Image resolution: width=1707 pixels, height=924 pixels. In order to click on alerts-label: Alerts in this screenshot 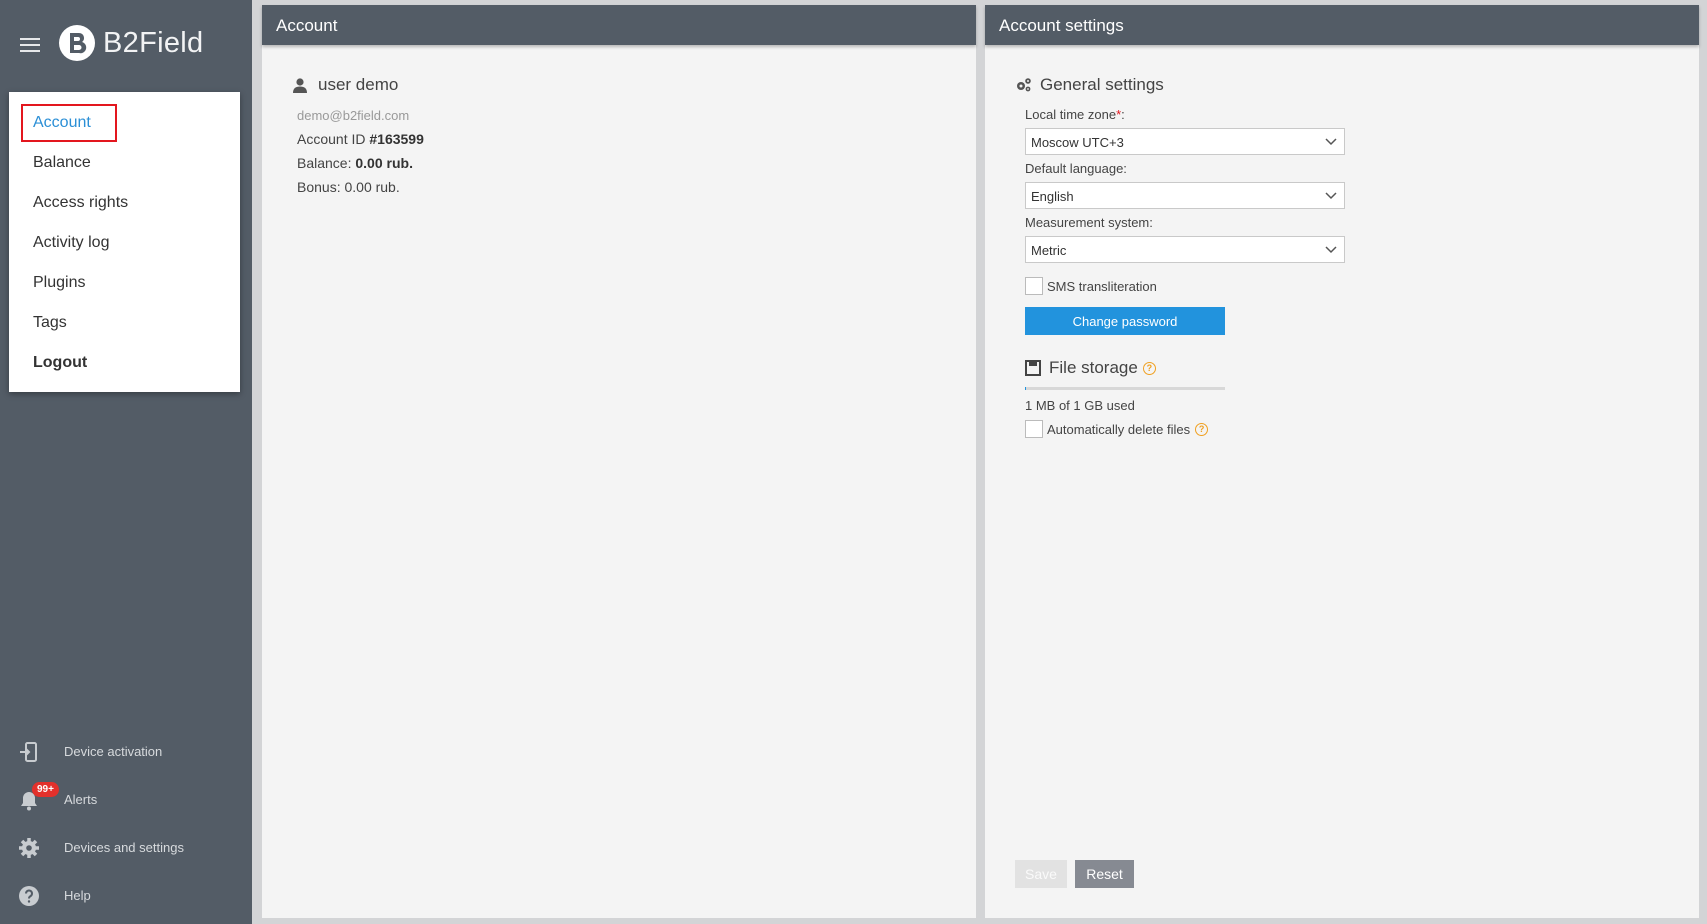, I will do `click(81, 799)`.